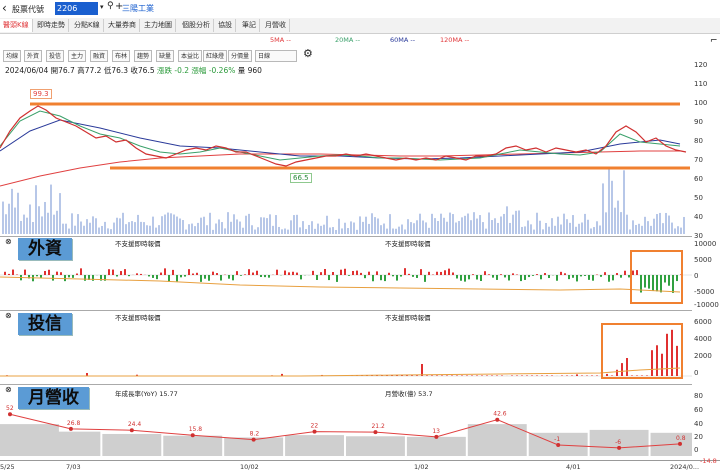 This screenshot has width=720, height=472. I want to click on chip-trend: 趨勢, so click(143, 56).